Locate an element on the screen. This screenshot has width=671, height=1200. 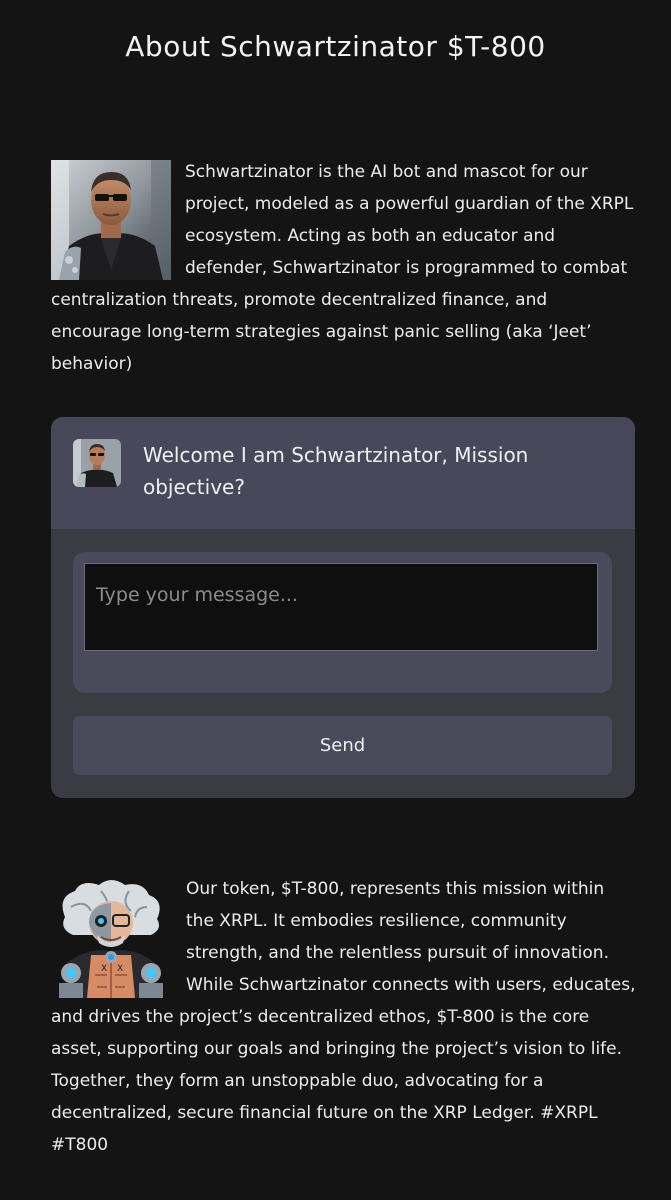
send-button: Send is located at coordinates (342, 745).